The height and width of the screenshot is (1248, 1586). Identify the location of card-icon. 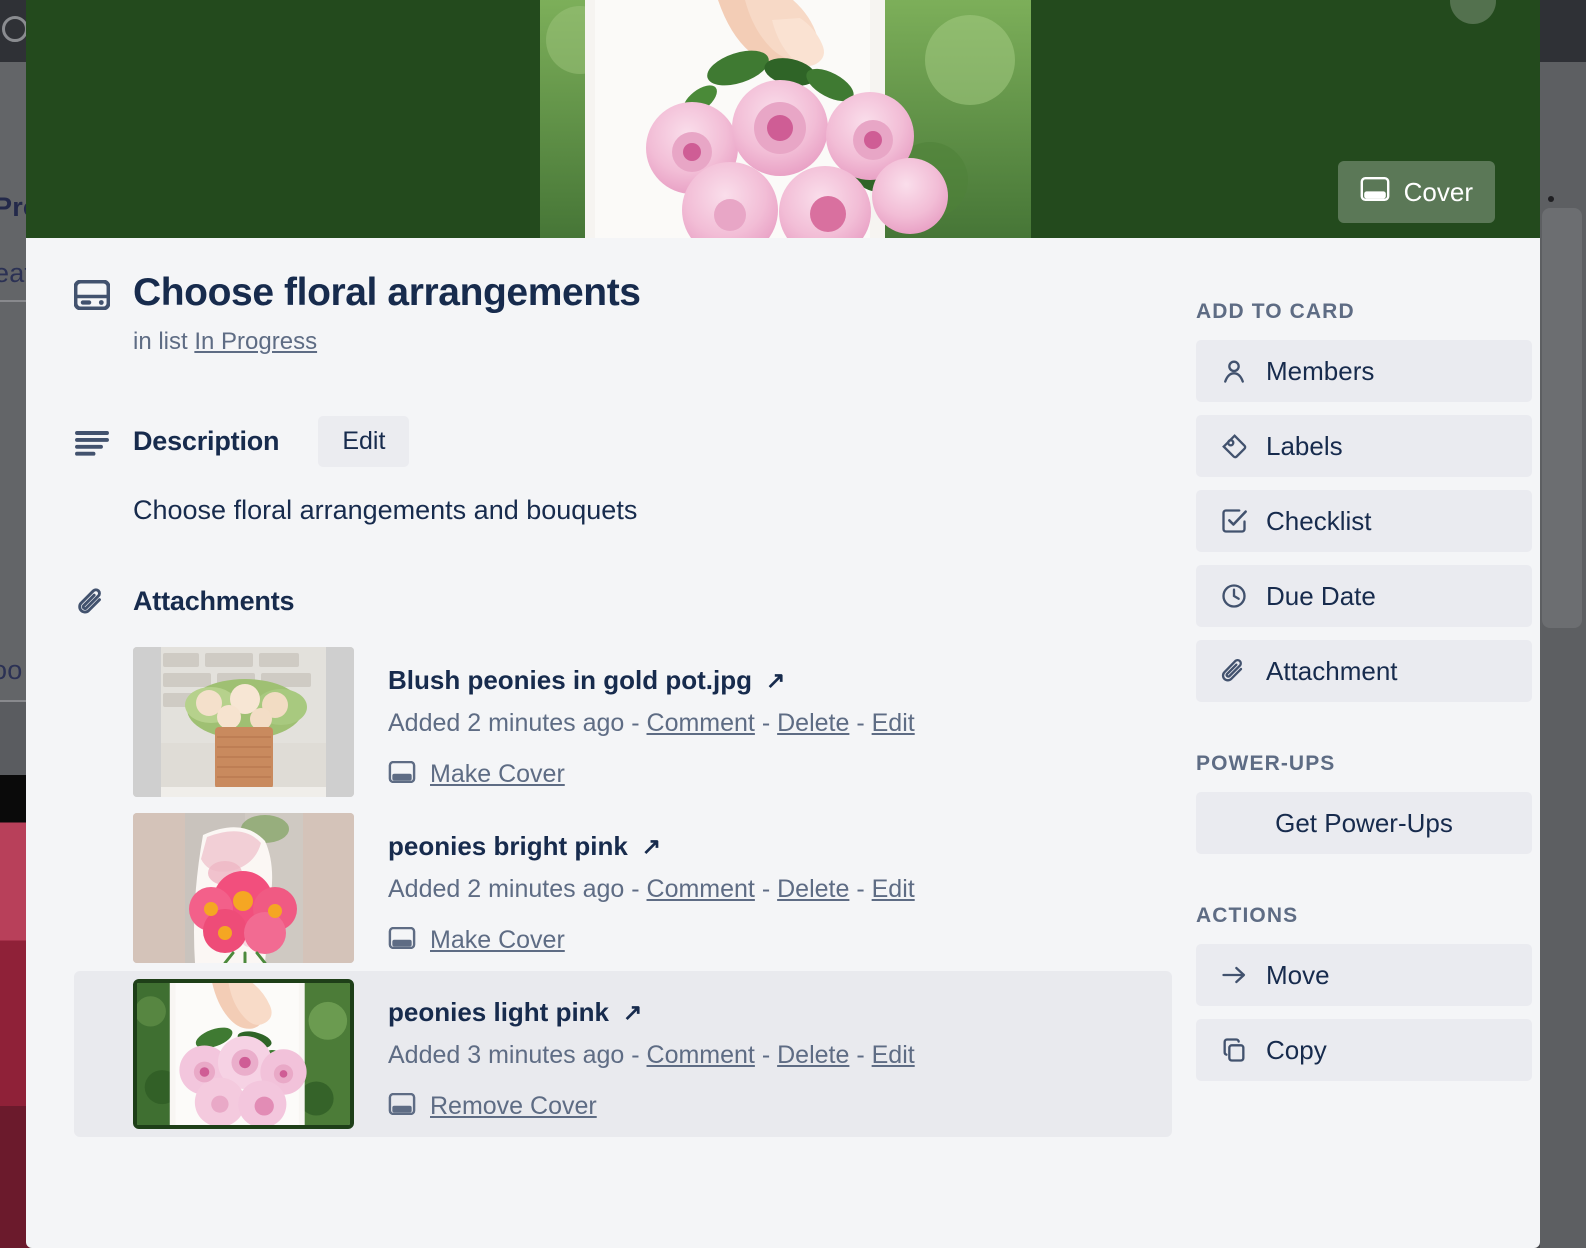
(92, 295).